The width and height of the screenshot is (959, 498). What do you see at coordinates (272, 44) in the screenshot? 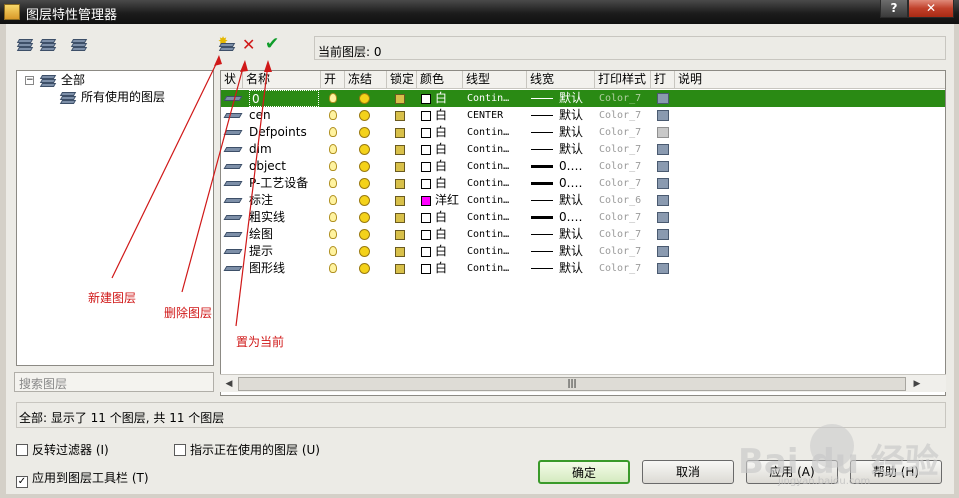
I see `set-current-icon: ✔` at bounding box center [272, 44].